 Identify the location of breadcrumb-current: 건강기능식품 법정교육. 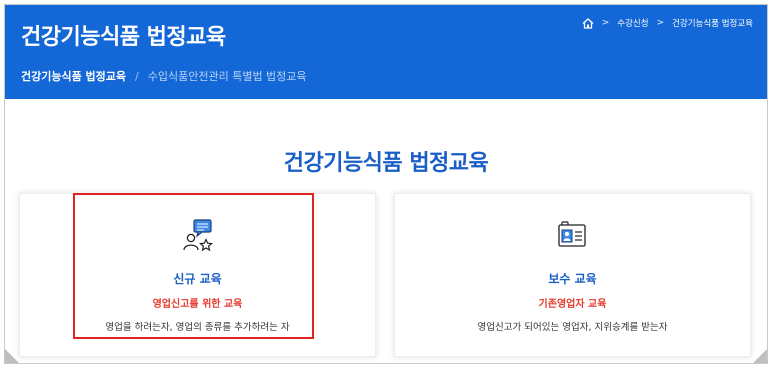
(73, 76).